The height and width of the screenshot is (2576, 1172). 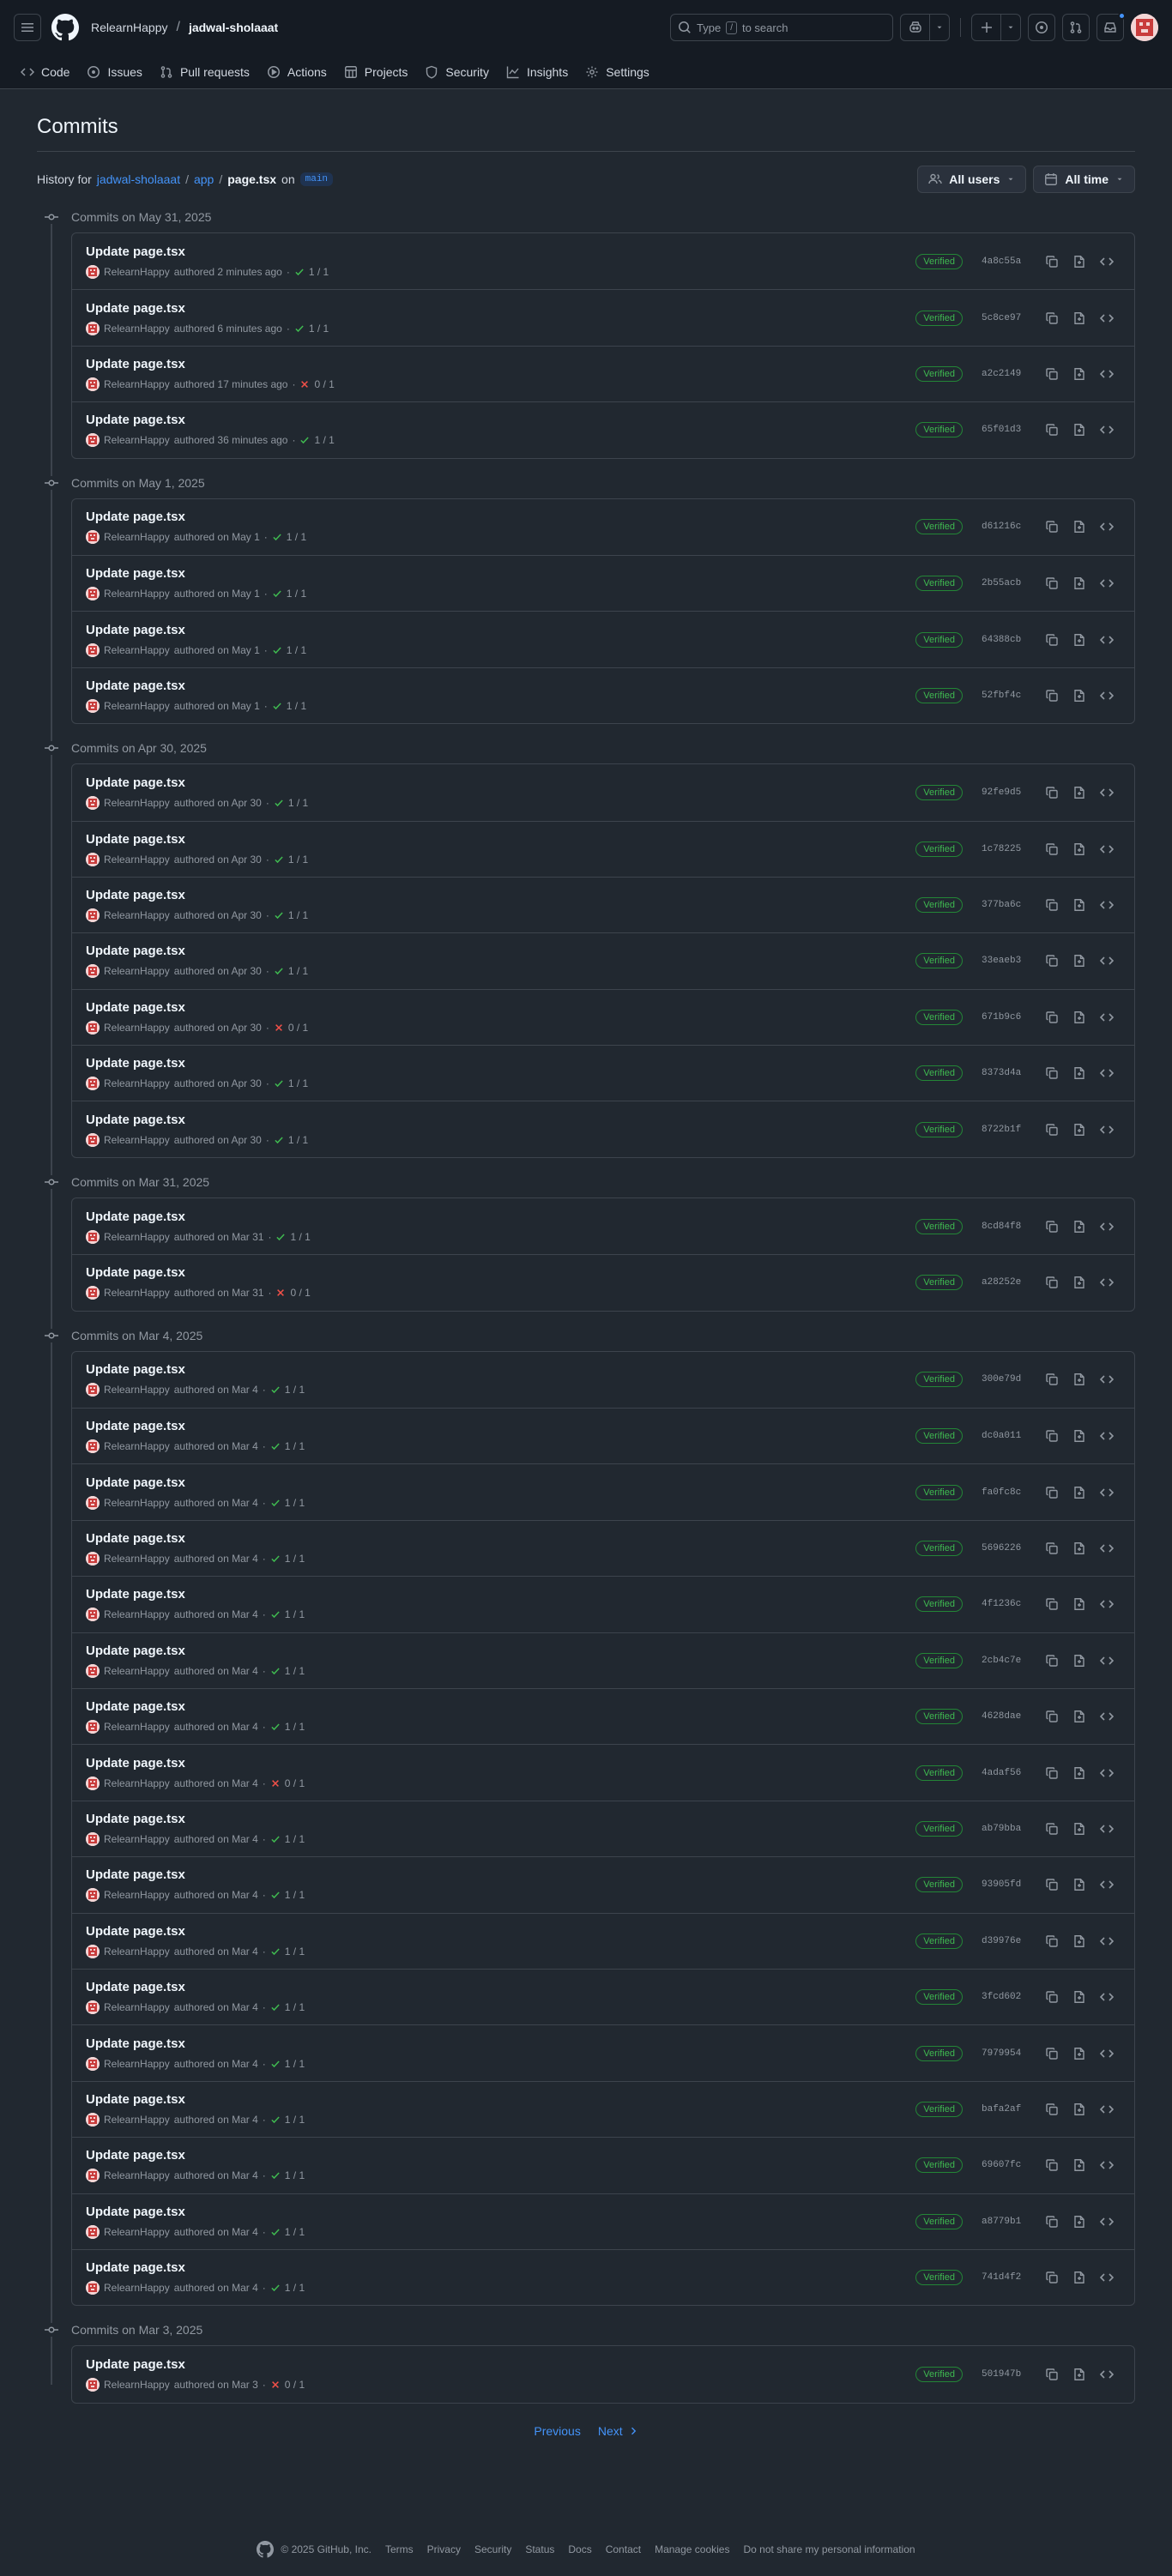 I want to click on footer-link-status: Status, so click(x=539, y=2549).